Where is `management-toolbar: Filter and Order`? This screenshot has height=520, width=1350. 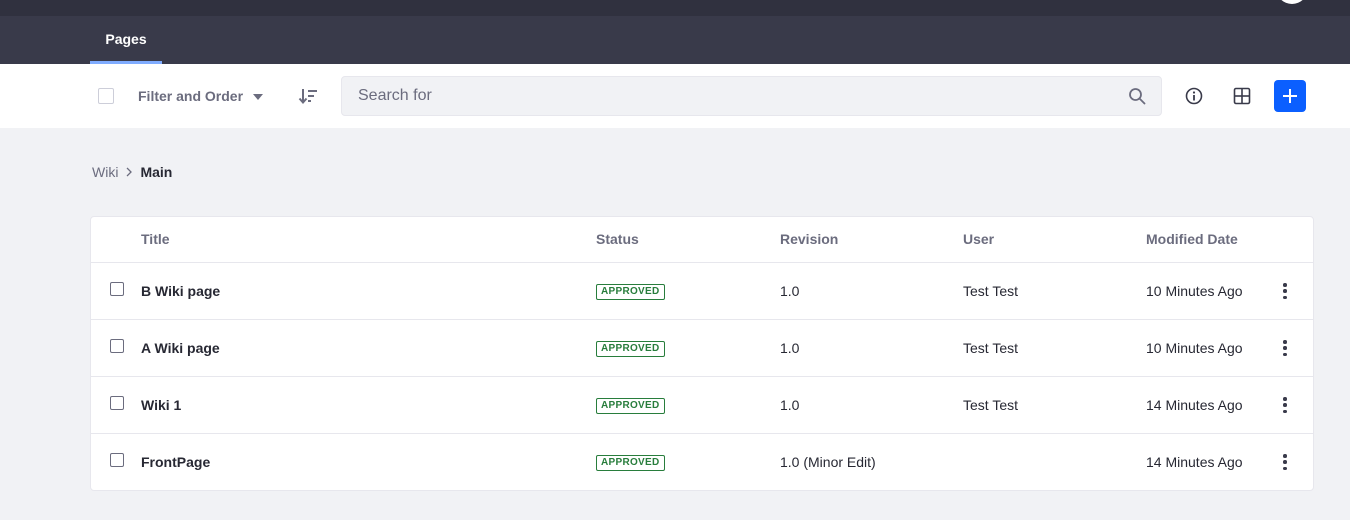 management-toolbar: Filter and Order is located at coordinates (675, 96).